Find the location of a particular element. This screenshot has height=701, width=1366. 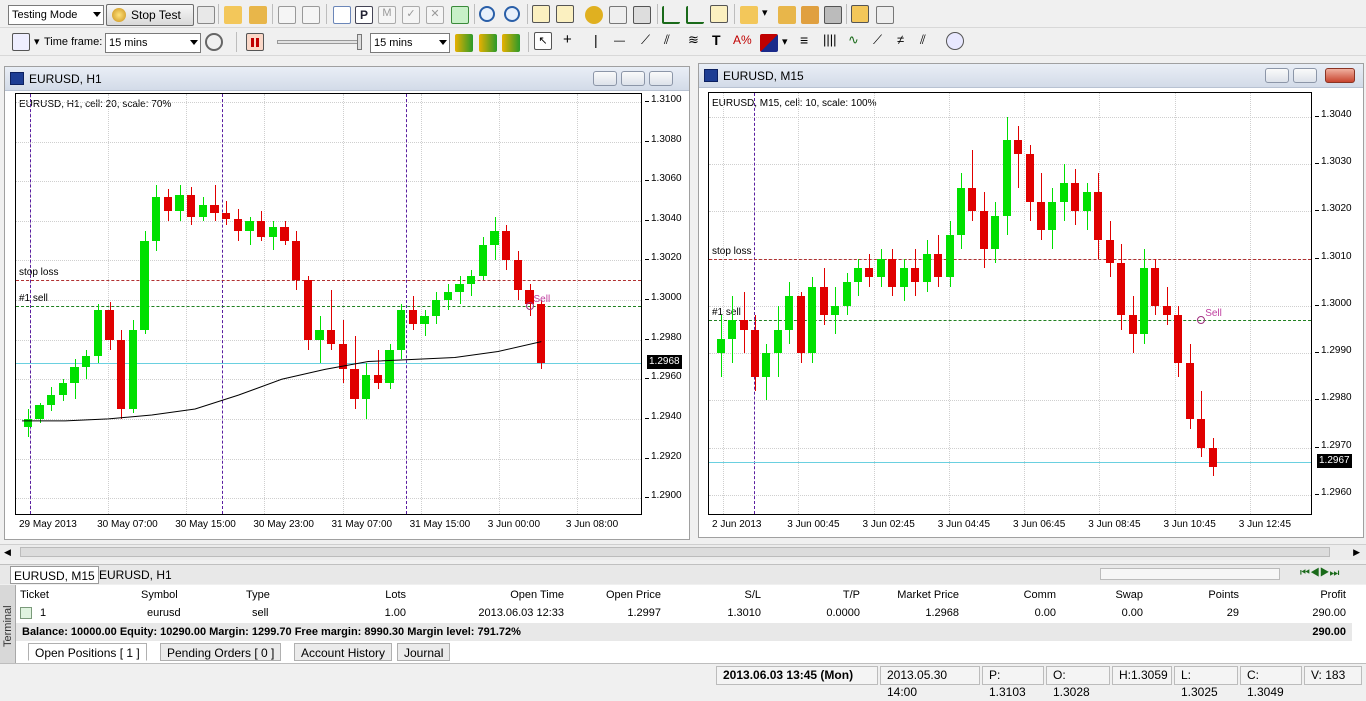

chart-settings-icon is located at coordinates (21, 42).